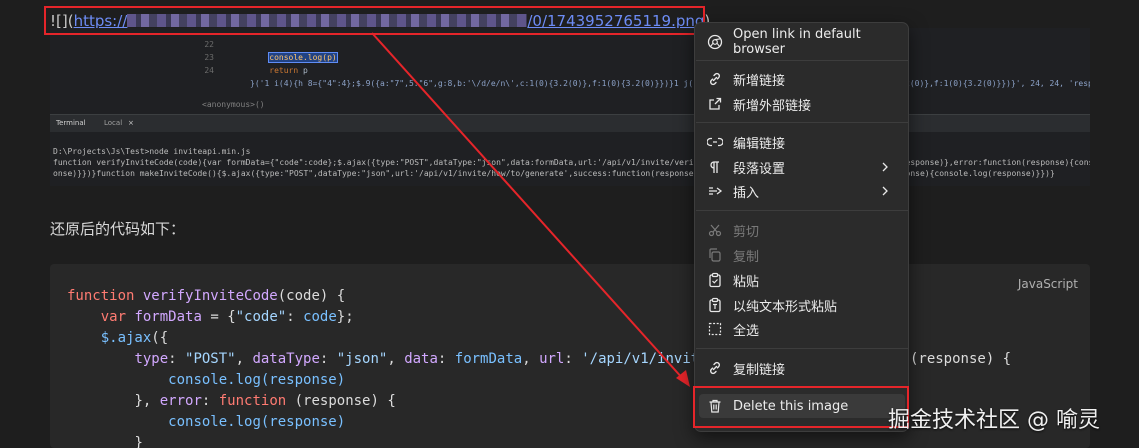  I want to click on annotation-box-delete, so click(801, 407).